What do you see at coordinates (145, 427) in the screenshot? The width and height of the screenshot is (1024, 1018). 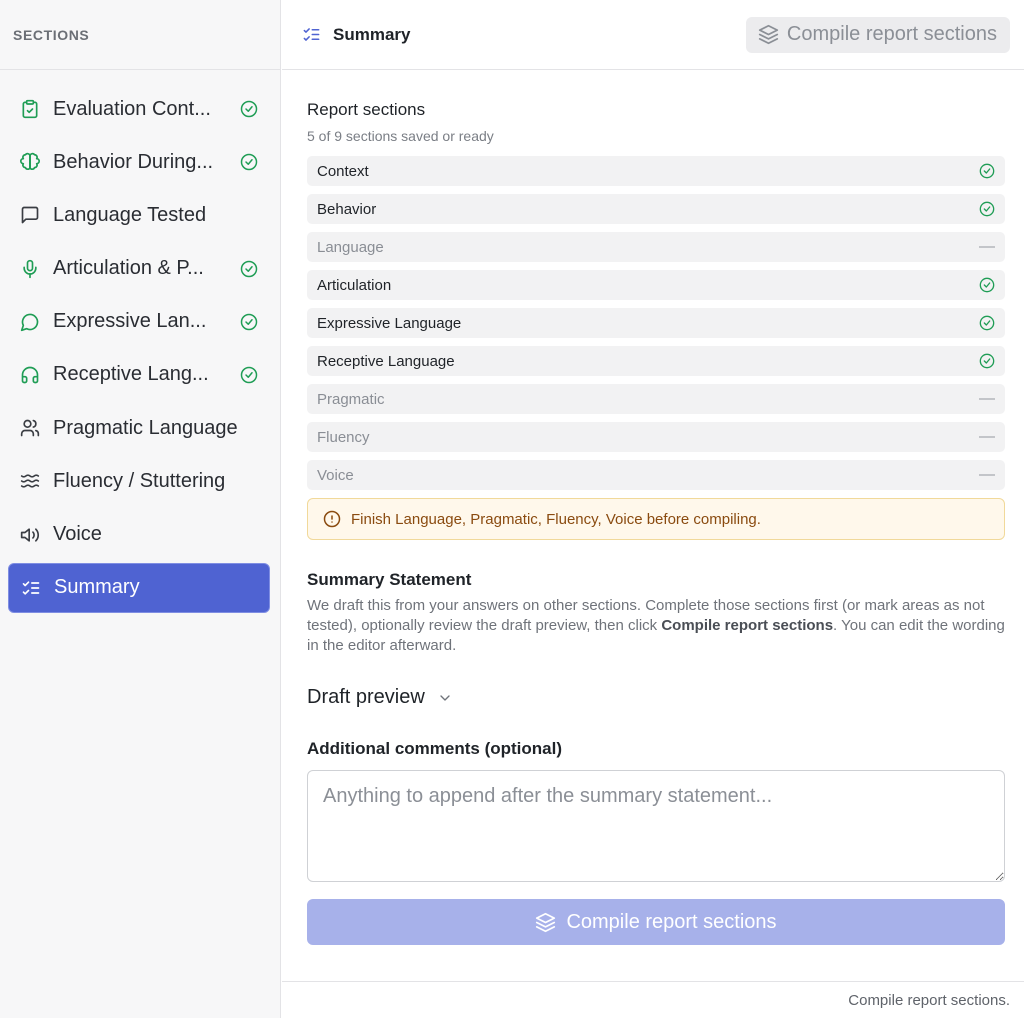 I see `sidebar-item-label: Pragmatic Language` at bounding box center [145, 427].